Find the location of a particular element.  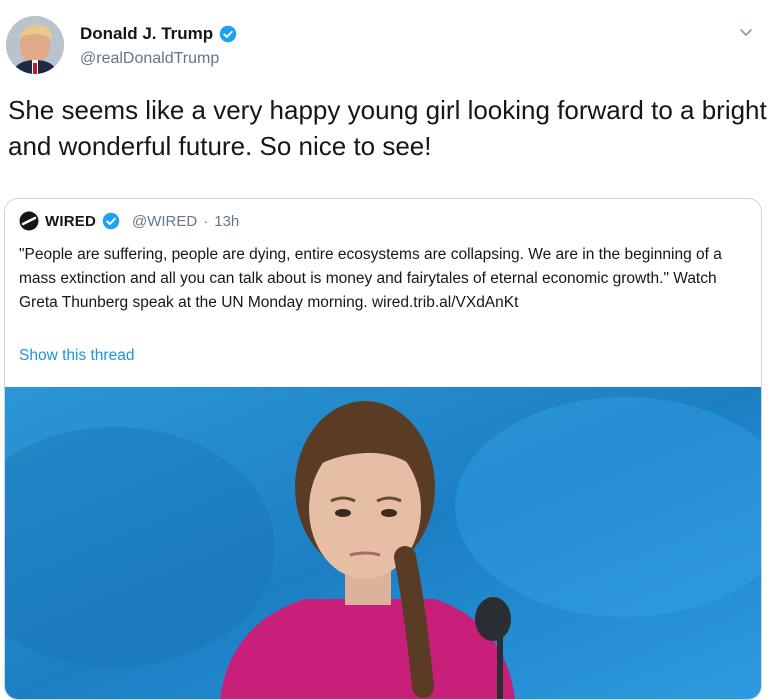

avatar-image is located at coordinates (35, 45).